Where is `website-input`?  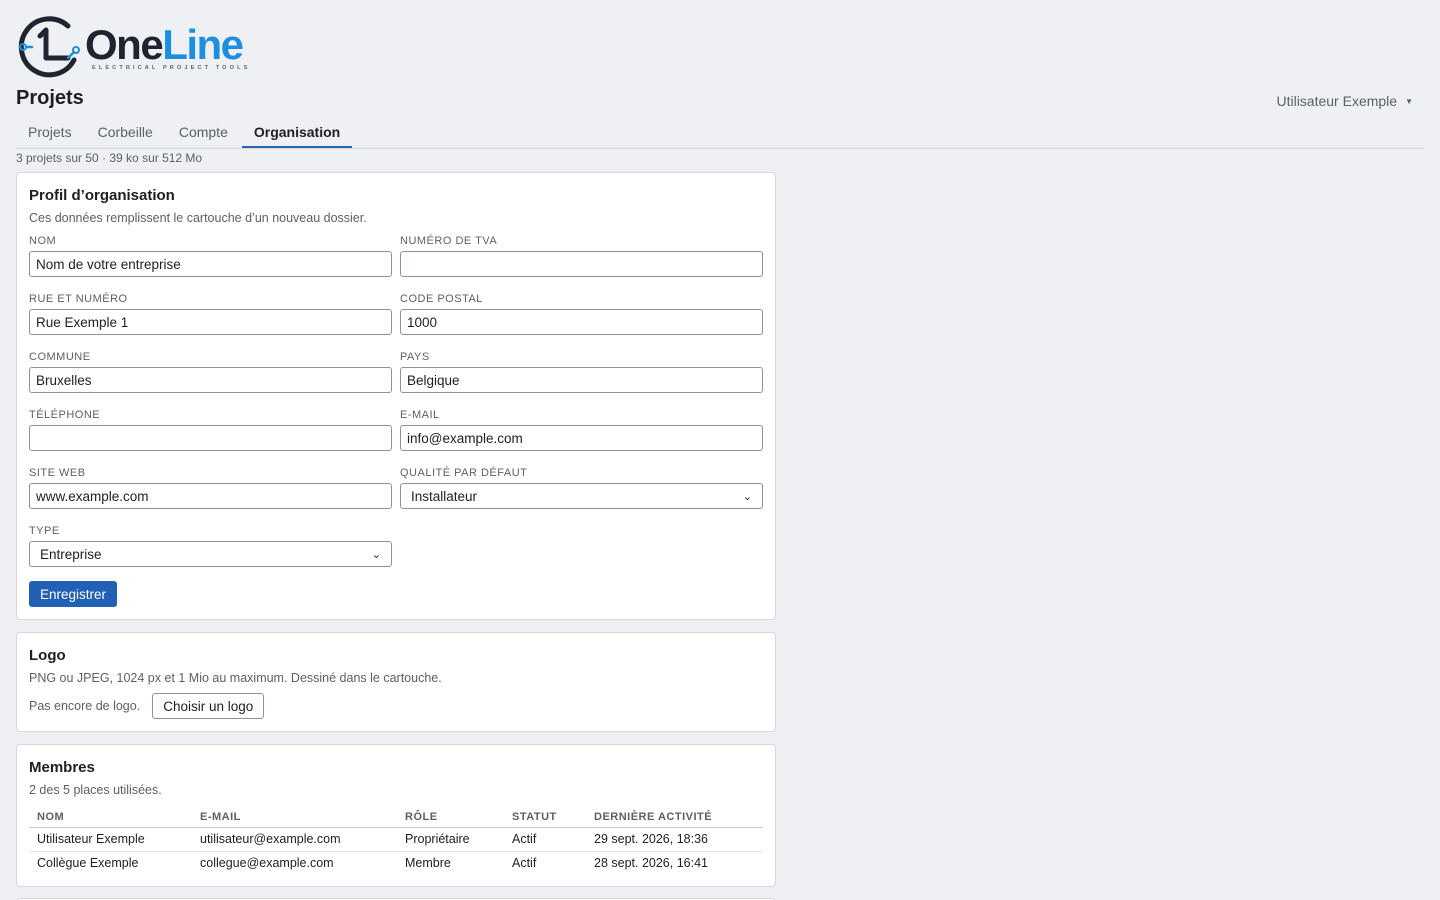 website-input is located at coordinates (210, 496).